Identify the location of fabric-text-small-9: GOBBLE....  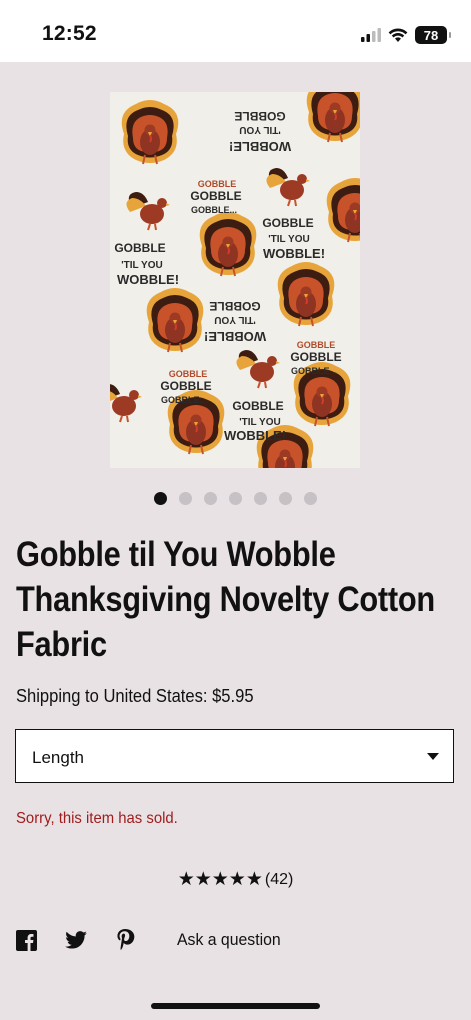
(314, 371).